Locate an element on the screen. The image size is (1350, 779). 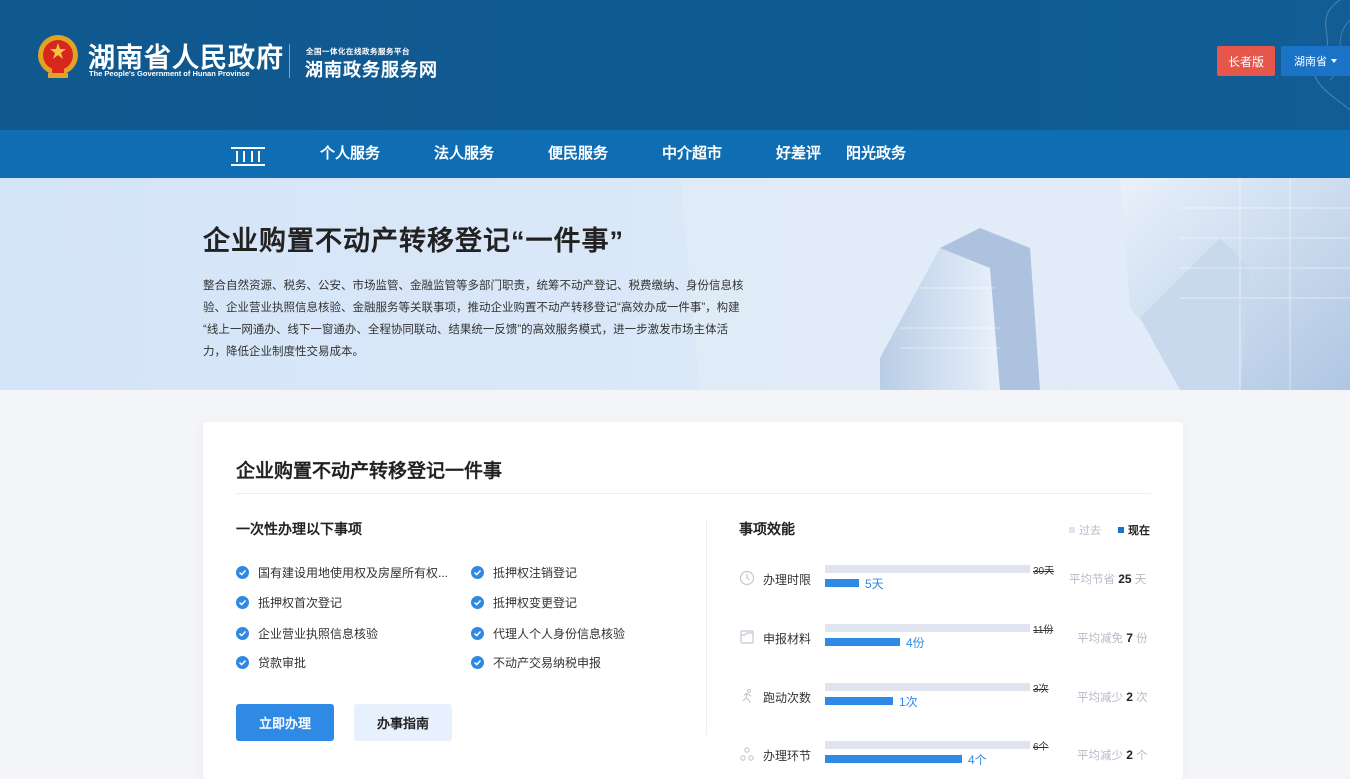
clock-icon is located at coordinates (747, 578).